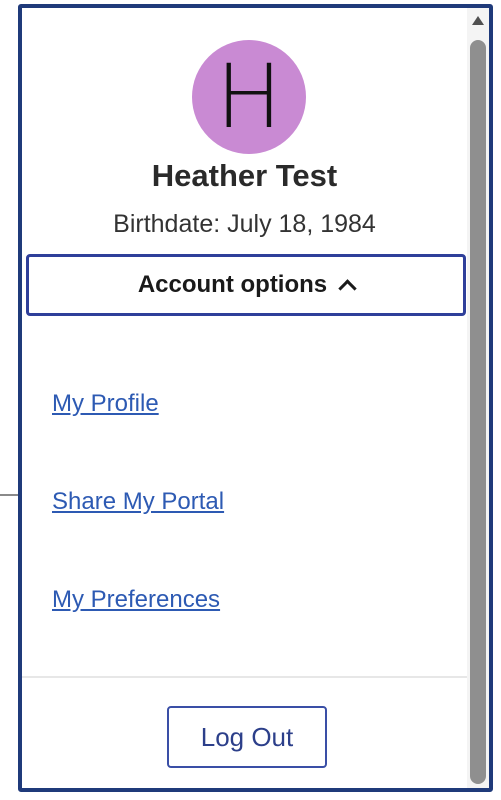  I want to click on log-out-label: Log Out, so click(247, 736).